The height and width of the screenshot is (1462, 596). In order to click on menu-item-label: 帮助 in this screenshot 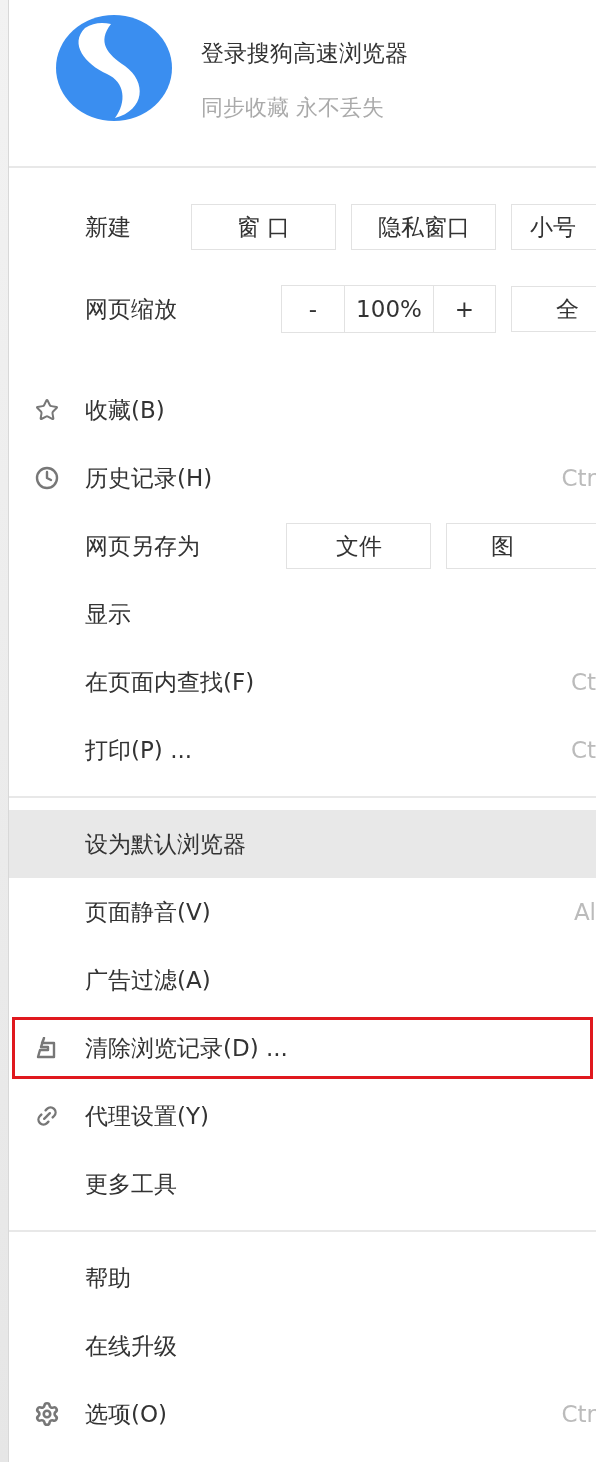, I will do `click(108, 1278)`.